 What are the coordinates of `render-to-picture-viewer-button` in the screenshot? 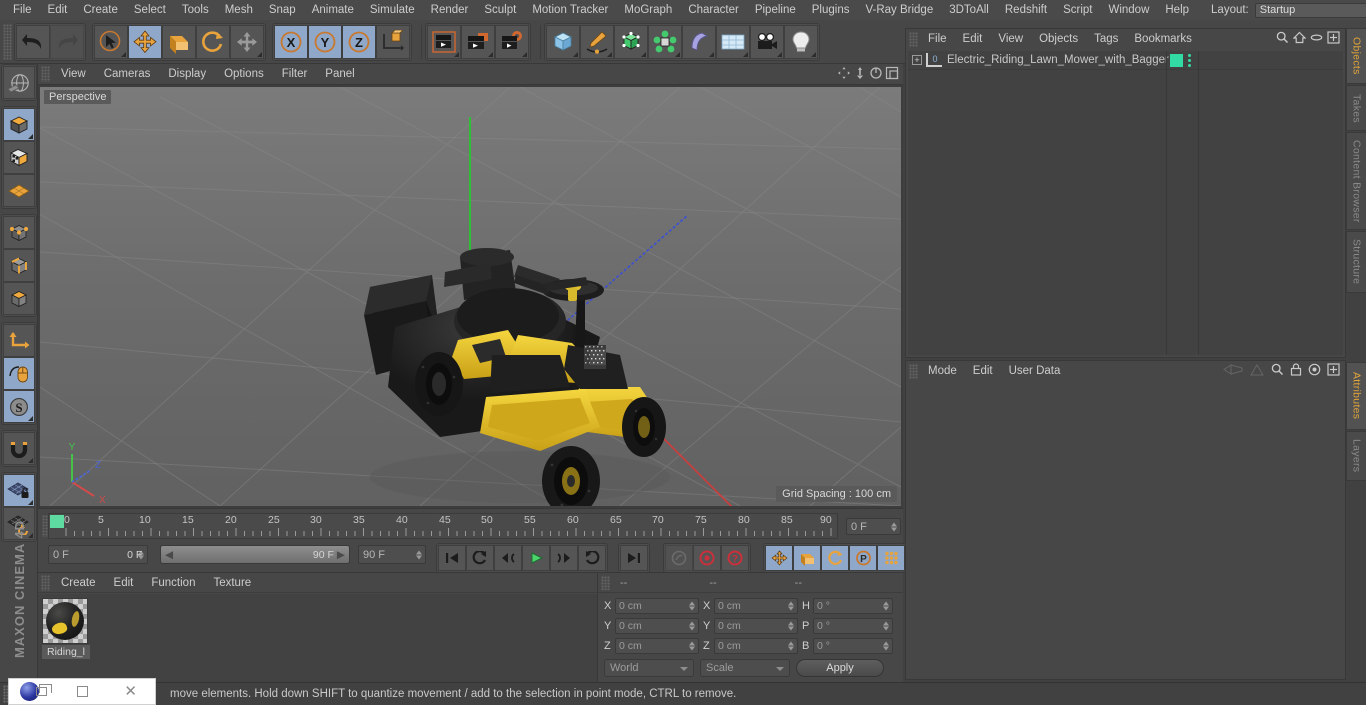 It's located at (478, 41).